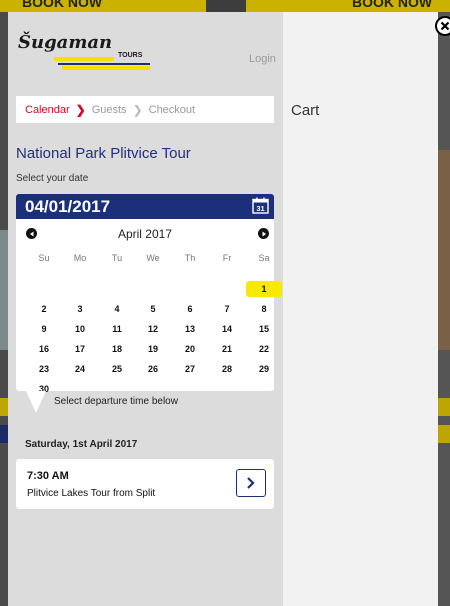 The image size is (450, 606). I want to click on calendar-day: 7, so click(227, 309).